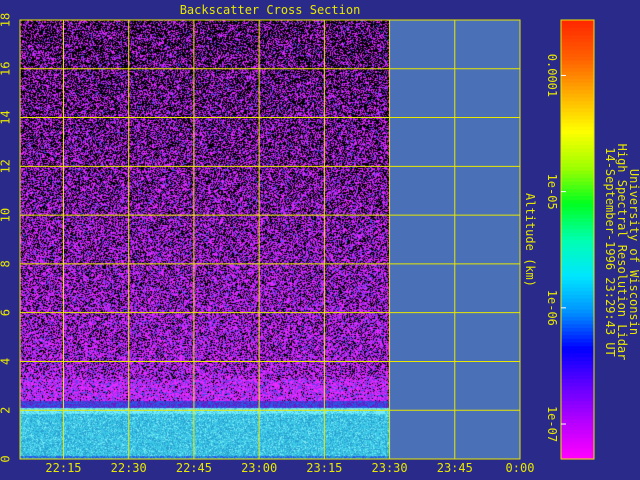 The image size is (640, 480). I want to click on x-tick-label-0: 22:15, so click(63, 468).